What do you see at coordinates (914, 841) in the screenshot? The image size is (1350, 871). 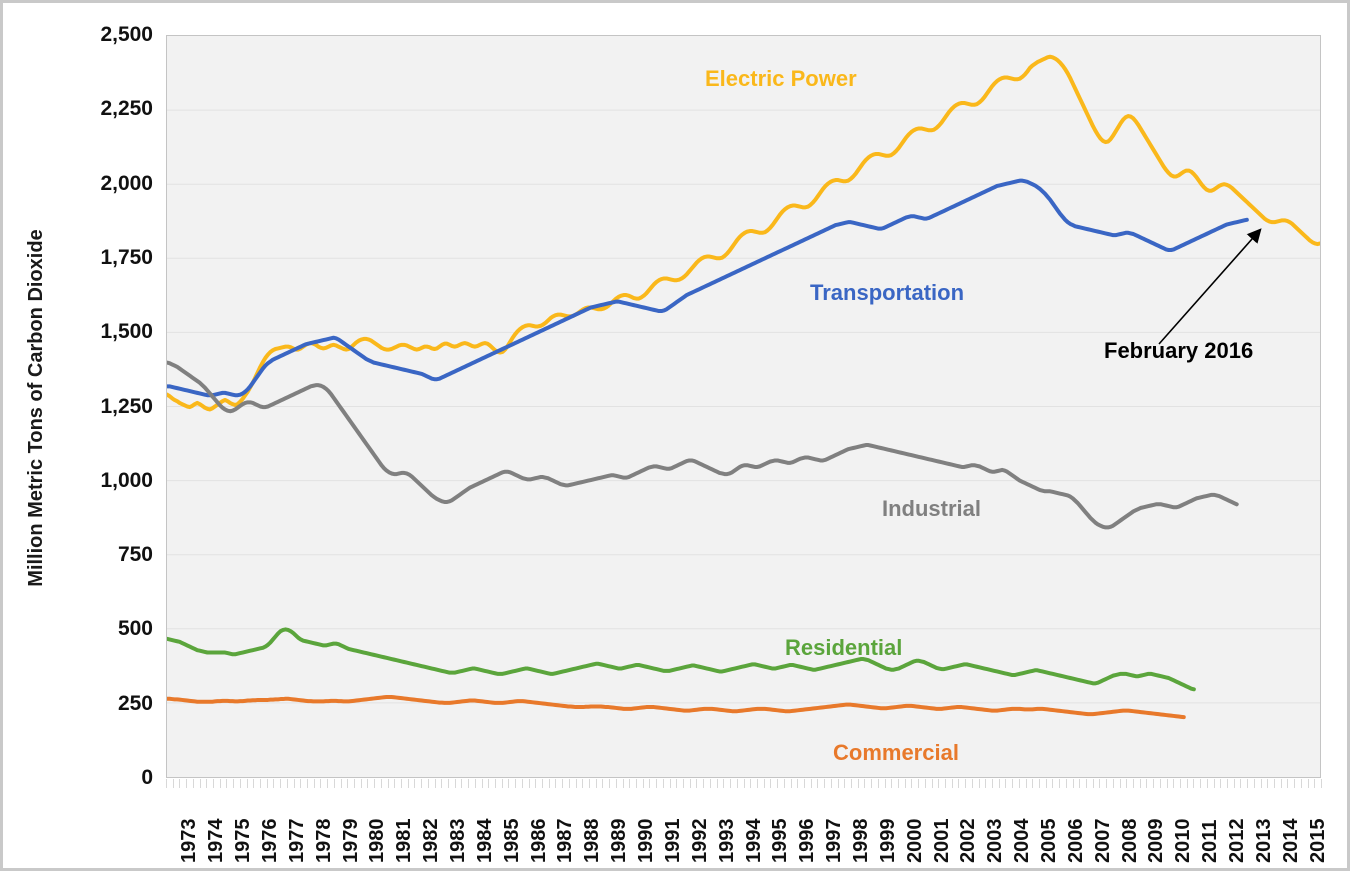 I see `x-tick-2000: 2000` at bounding box center [914, 841].